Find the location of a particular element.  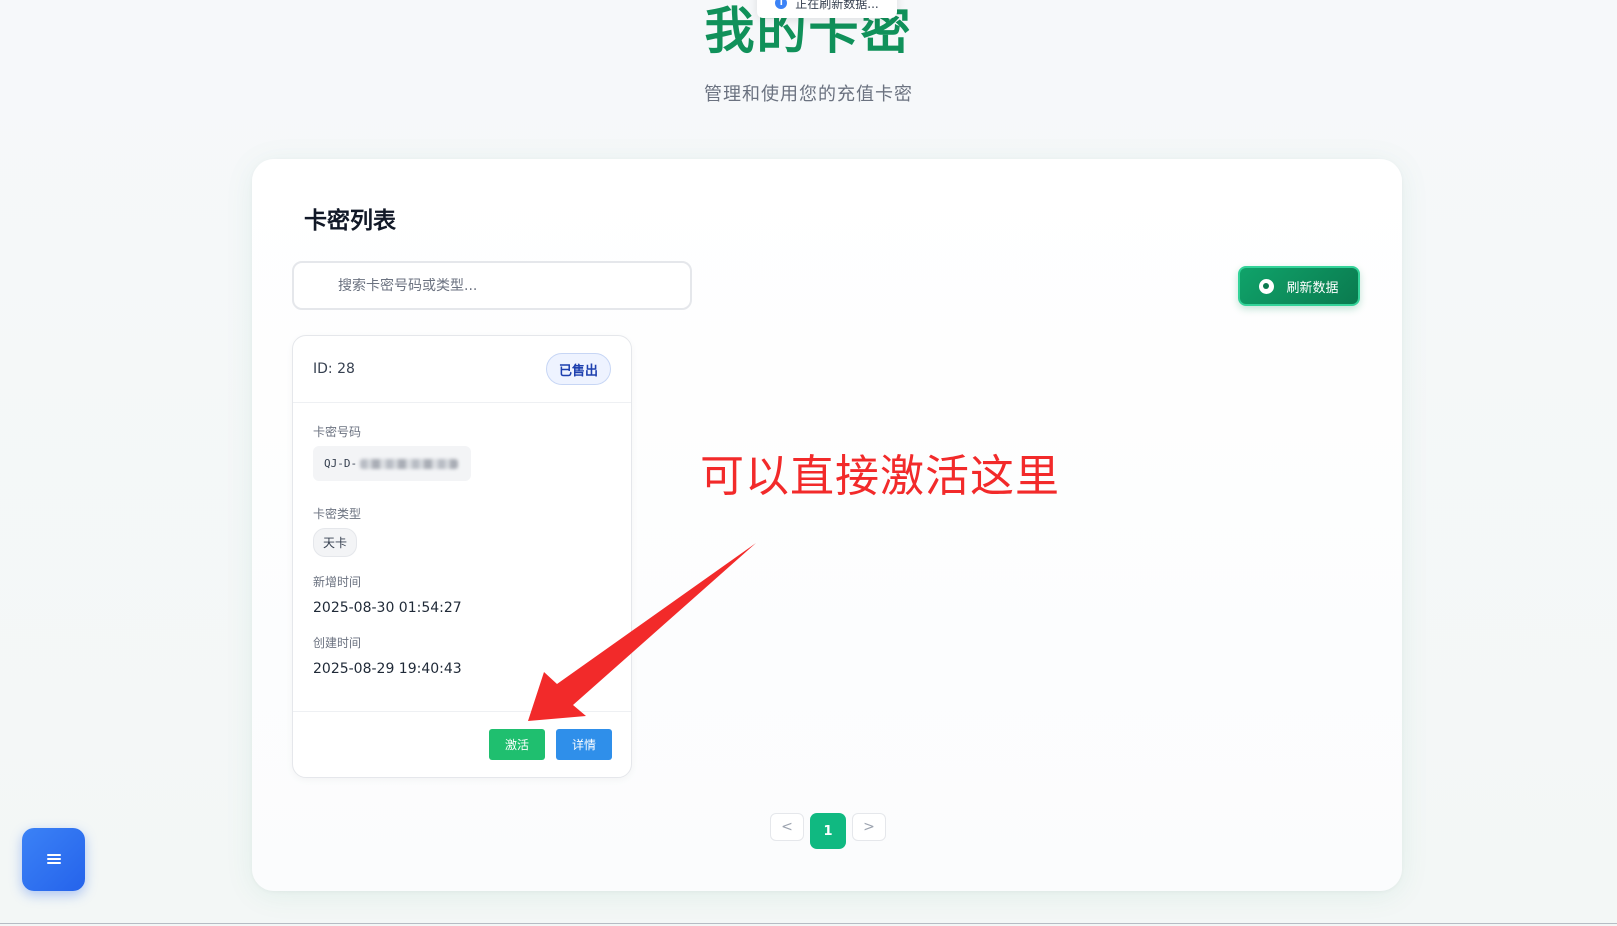

arrow-shape is located at coordinates (642, 632).